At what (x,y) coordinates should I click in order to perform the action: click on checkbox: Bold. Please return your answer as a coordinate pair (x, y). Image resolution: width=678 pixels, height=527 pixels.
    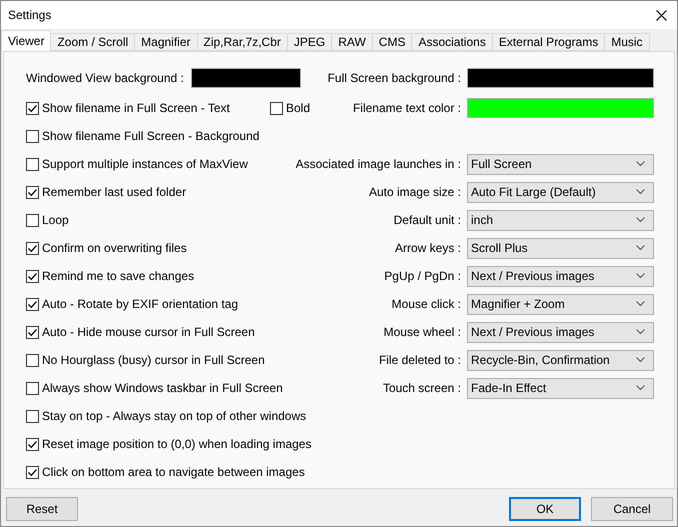
    Looking at the image, I should click on (290, 108).